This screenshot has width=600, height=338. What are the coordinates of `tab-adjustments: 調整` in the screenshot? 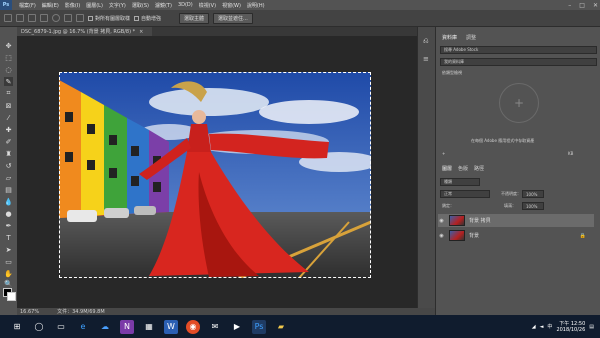 It's located at (471, 37).